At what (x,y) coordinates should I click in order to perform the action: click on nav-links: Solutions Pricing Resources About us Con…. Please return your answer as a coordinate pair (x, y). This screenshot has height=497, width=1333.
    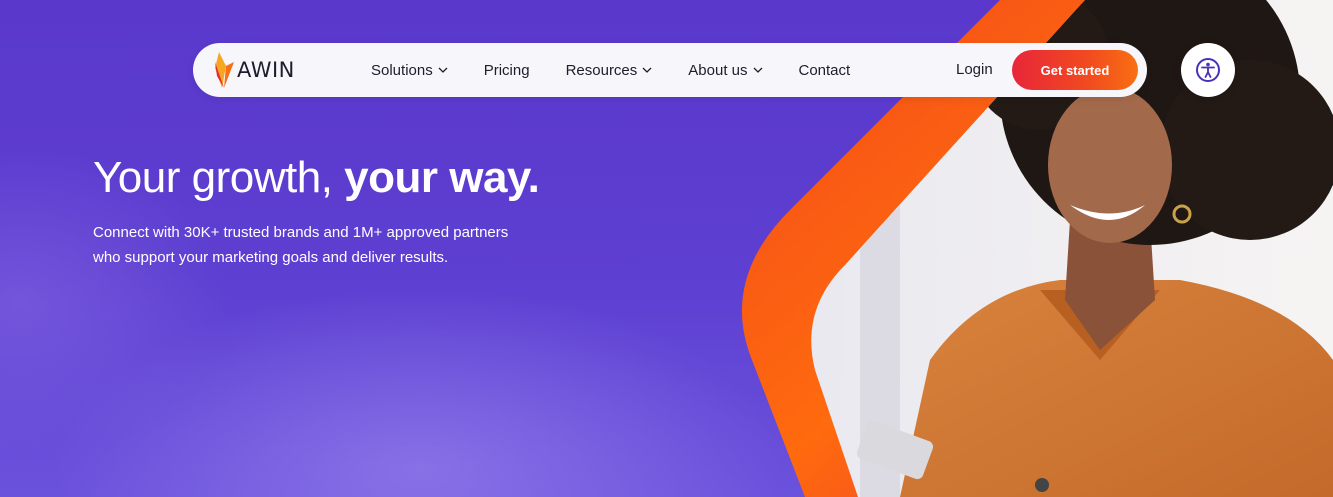
    Looking at the image, I should click on (628, 70).